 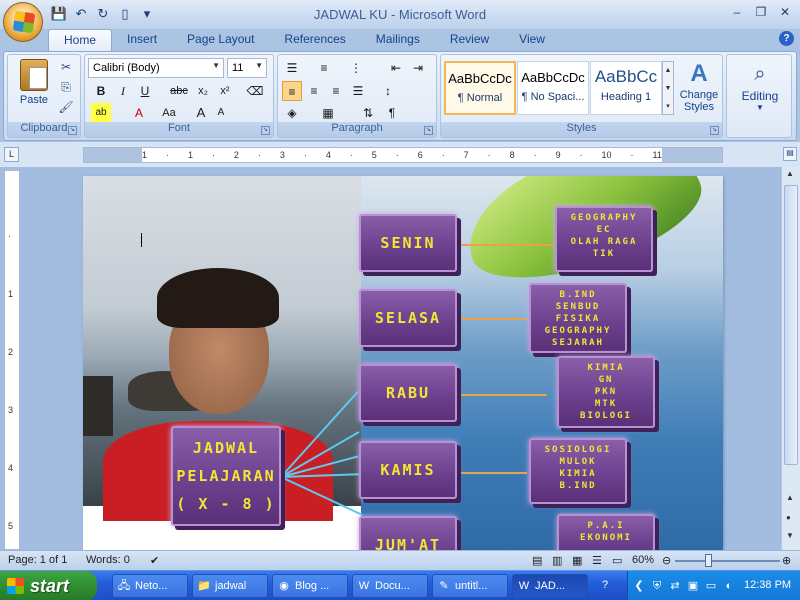 What do you see at coordinates (790, 535) in the screenshot?
I see `scroll-down-icon: ▼` at bounding box center [790, 535].